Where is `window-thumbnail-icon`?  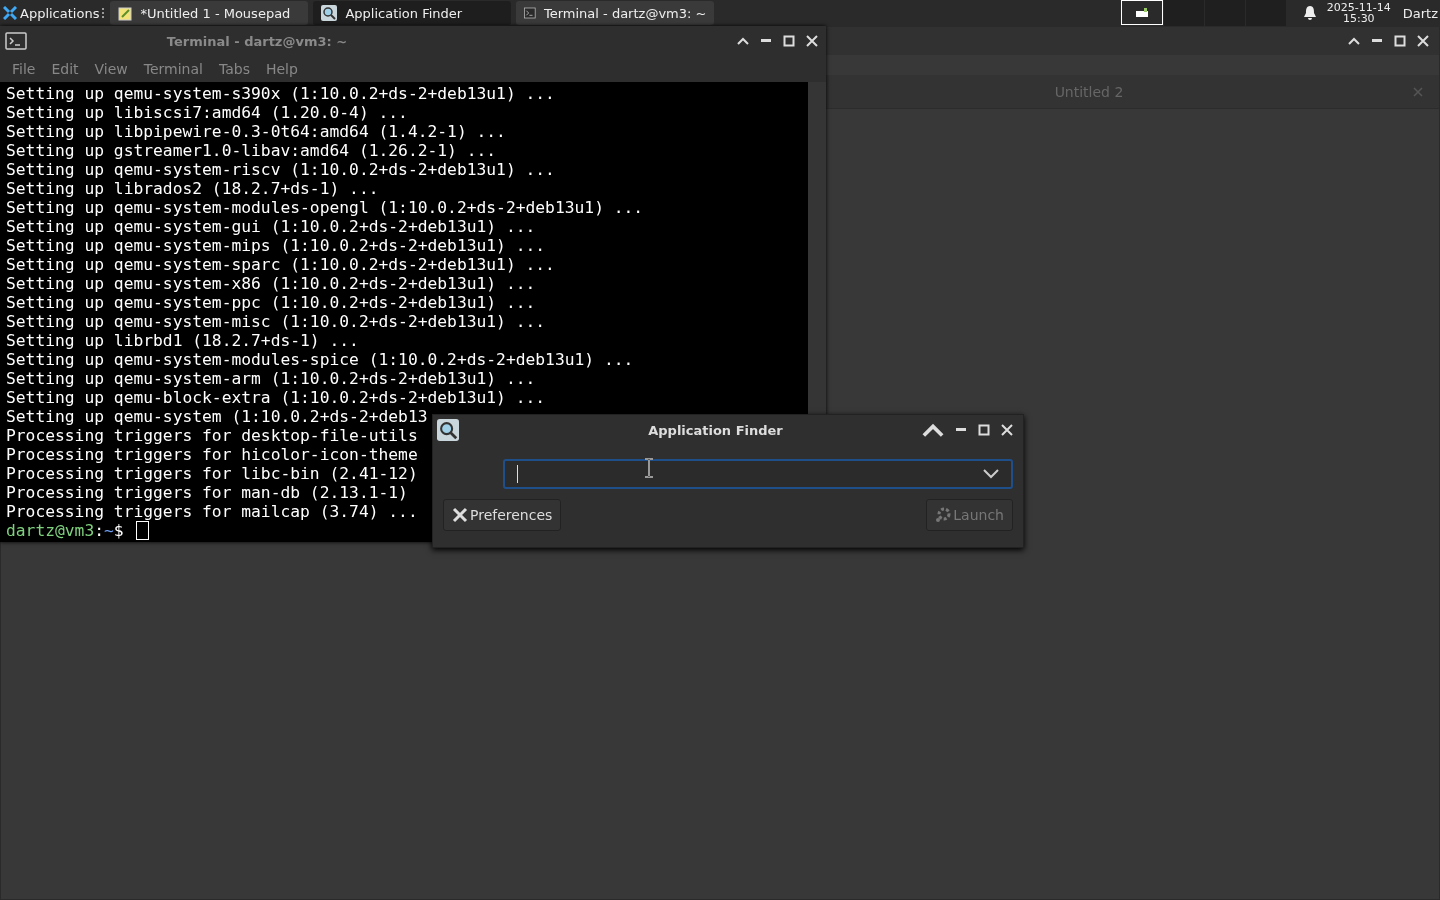 window-thumbnail-icon is located at coordinates (1141, 12).